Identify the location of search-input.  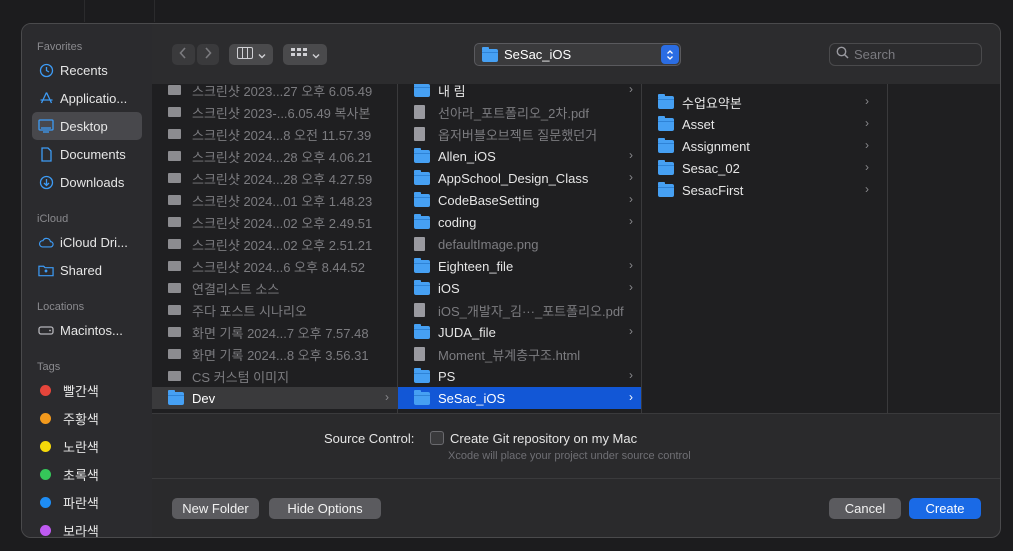
(914, 54).